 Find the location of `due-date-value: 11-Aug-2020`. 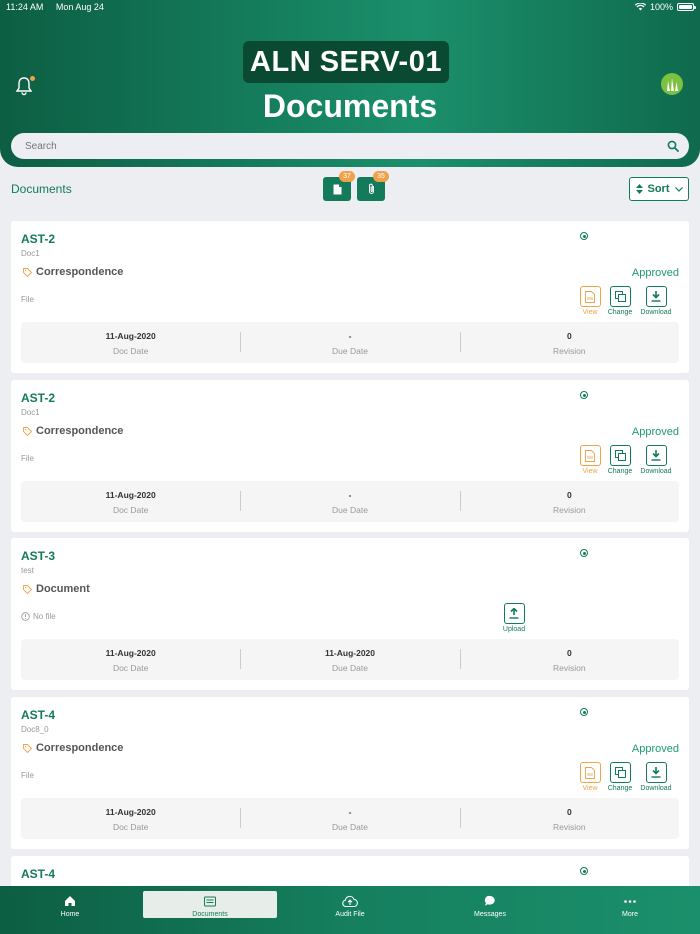

due-date-value: 11-Aug-2020 is located at coordinates (350, 653).